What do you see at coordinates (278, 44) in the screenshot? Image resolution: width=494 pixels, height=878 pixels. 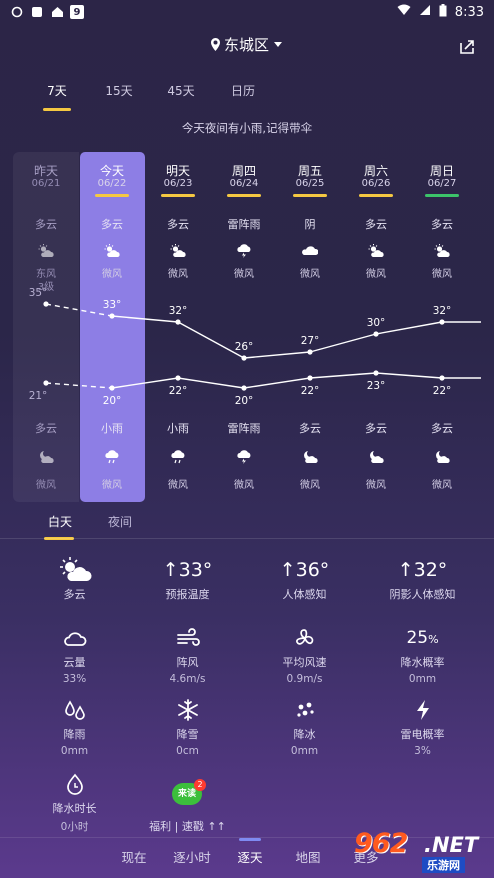 I see `caret-down-icon` at bounding box center [278, 44].